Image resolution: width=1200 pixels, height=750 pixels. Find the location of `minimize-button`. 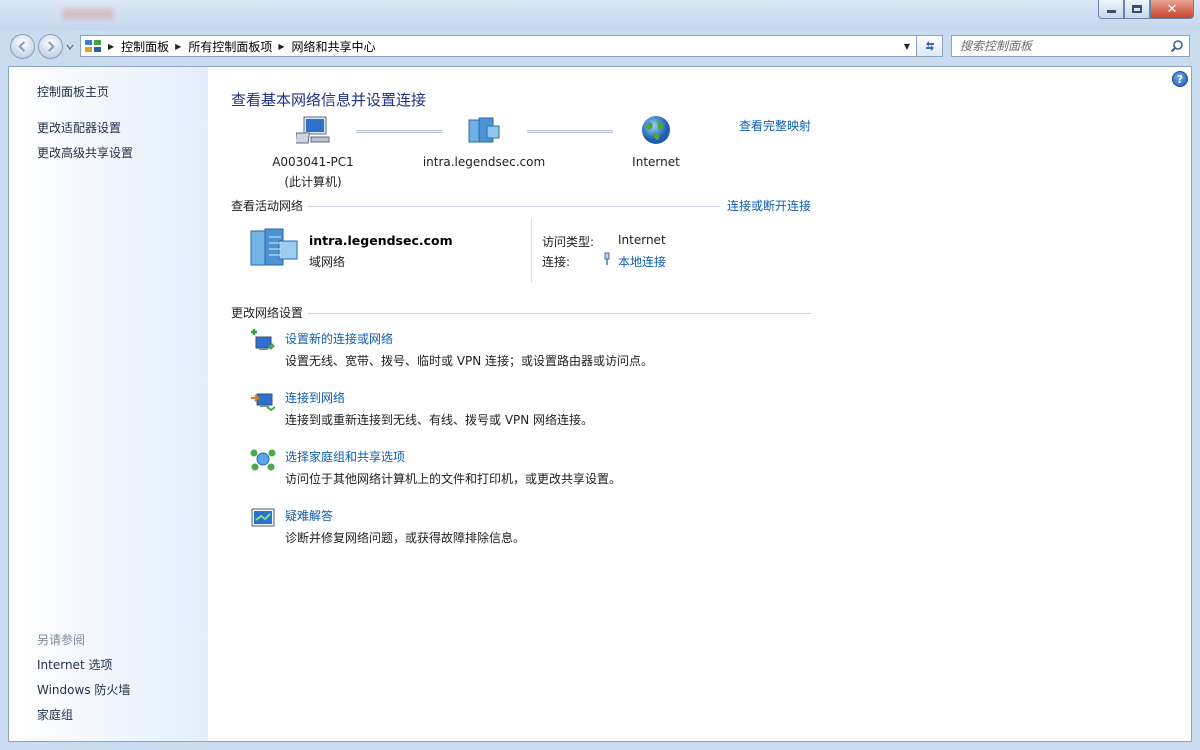

minimize-button is located at coordinates (1111, 9).